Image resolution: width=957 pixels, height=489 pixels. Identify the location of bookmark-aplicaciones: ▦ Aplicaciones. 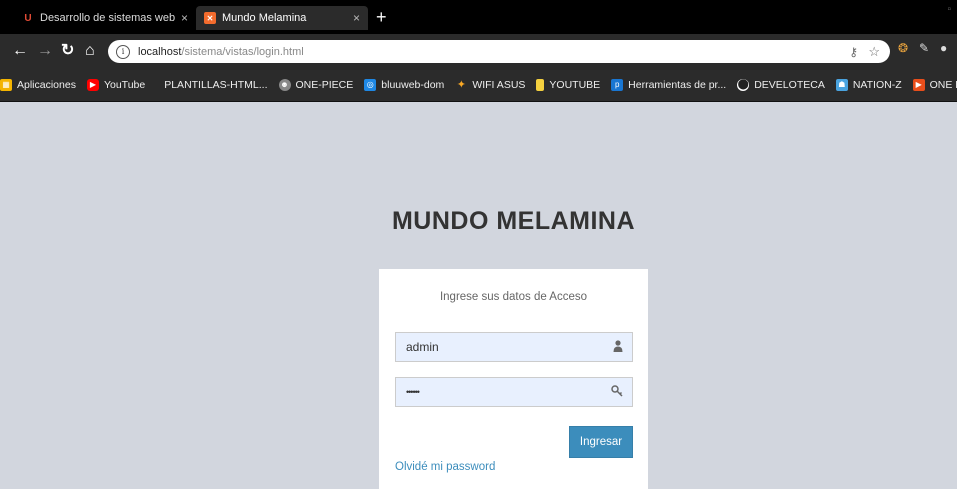
(38, 84).